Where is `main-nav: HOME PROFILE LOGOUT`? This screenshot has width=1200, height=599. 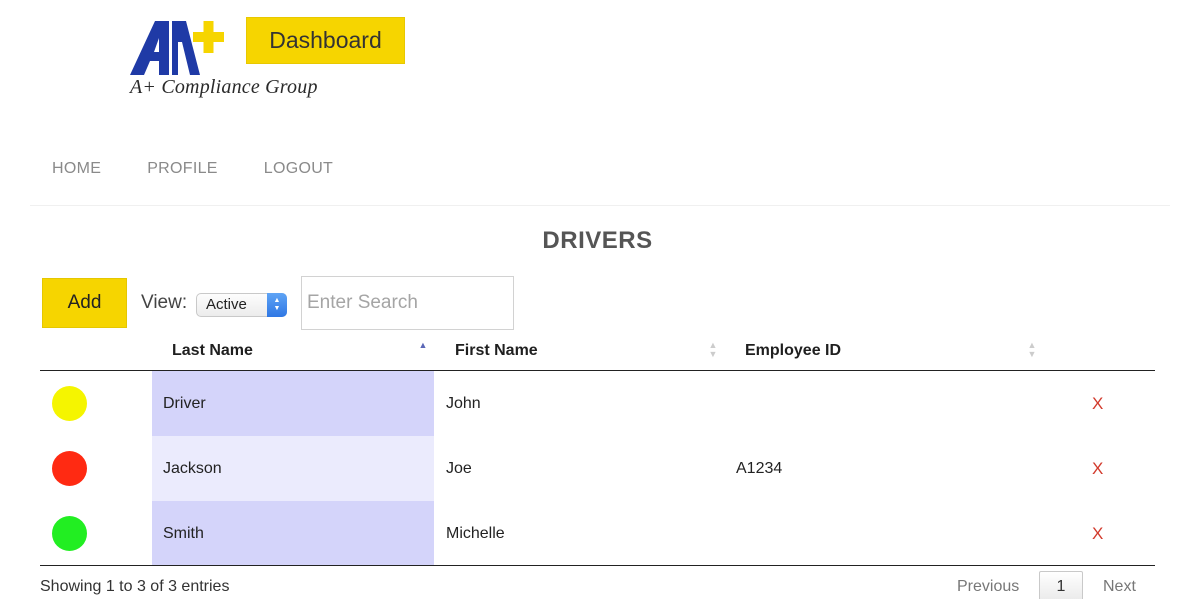
main-nav: HOME PROFILE LOGOUT is located at coordinates (215, 169).